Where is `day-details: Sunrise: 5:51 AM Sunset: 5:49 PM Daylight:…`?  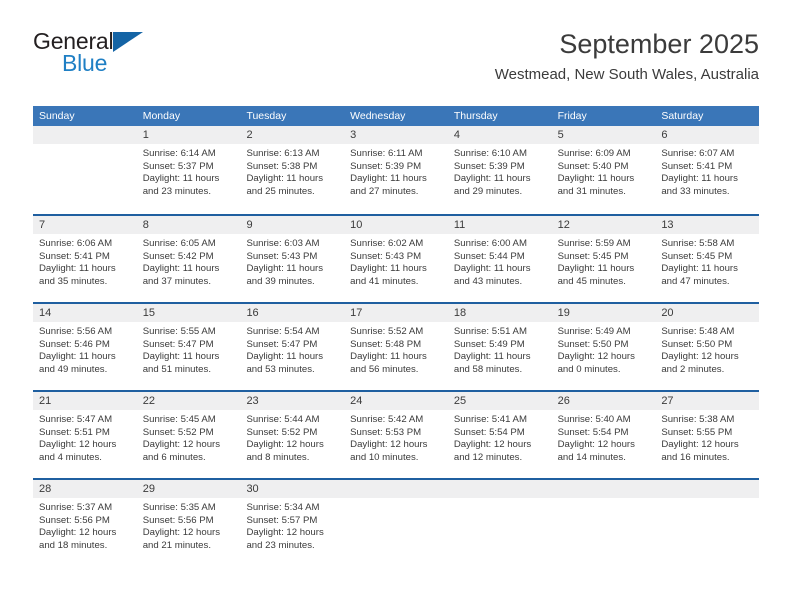
day-details: Sunrise: 5:51 AM Sunset: 5:49 PM Daylight:… is located at coordinates (500, 349).